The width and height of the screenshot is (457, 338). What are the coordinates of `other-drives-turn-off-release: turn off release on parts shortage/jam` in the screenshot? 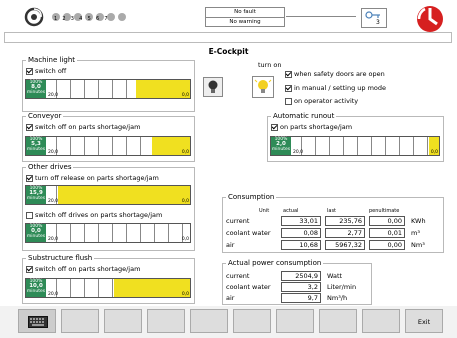 It's located at (92, 178).